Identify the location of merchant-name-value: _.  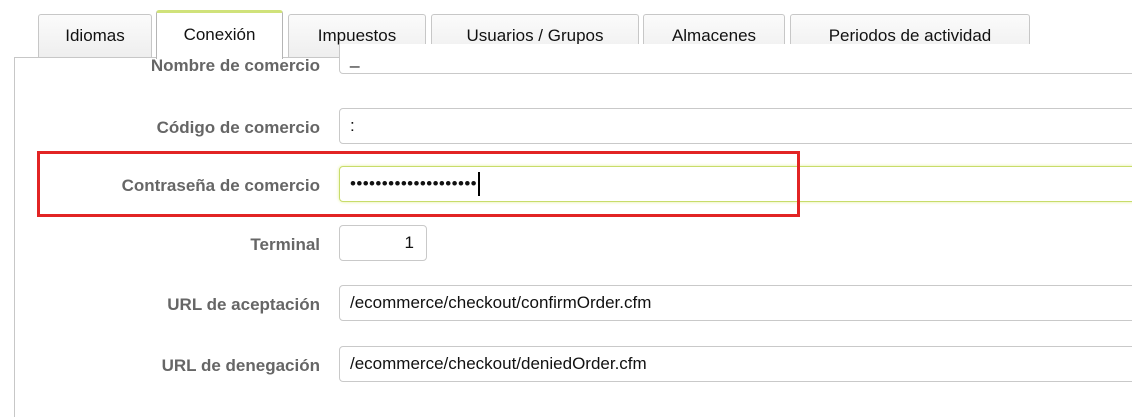
(355, 58).